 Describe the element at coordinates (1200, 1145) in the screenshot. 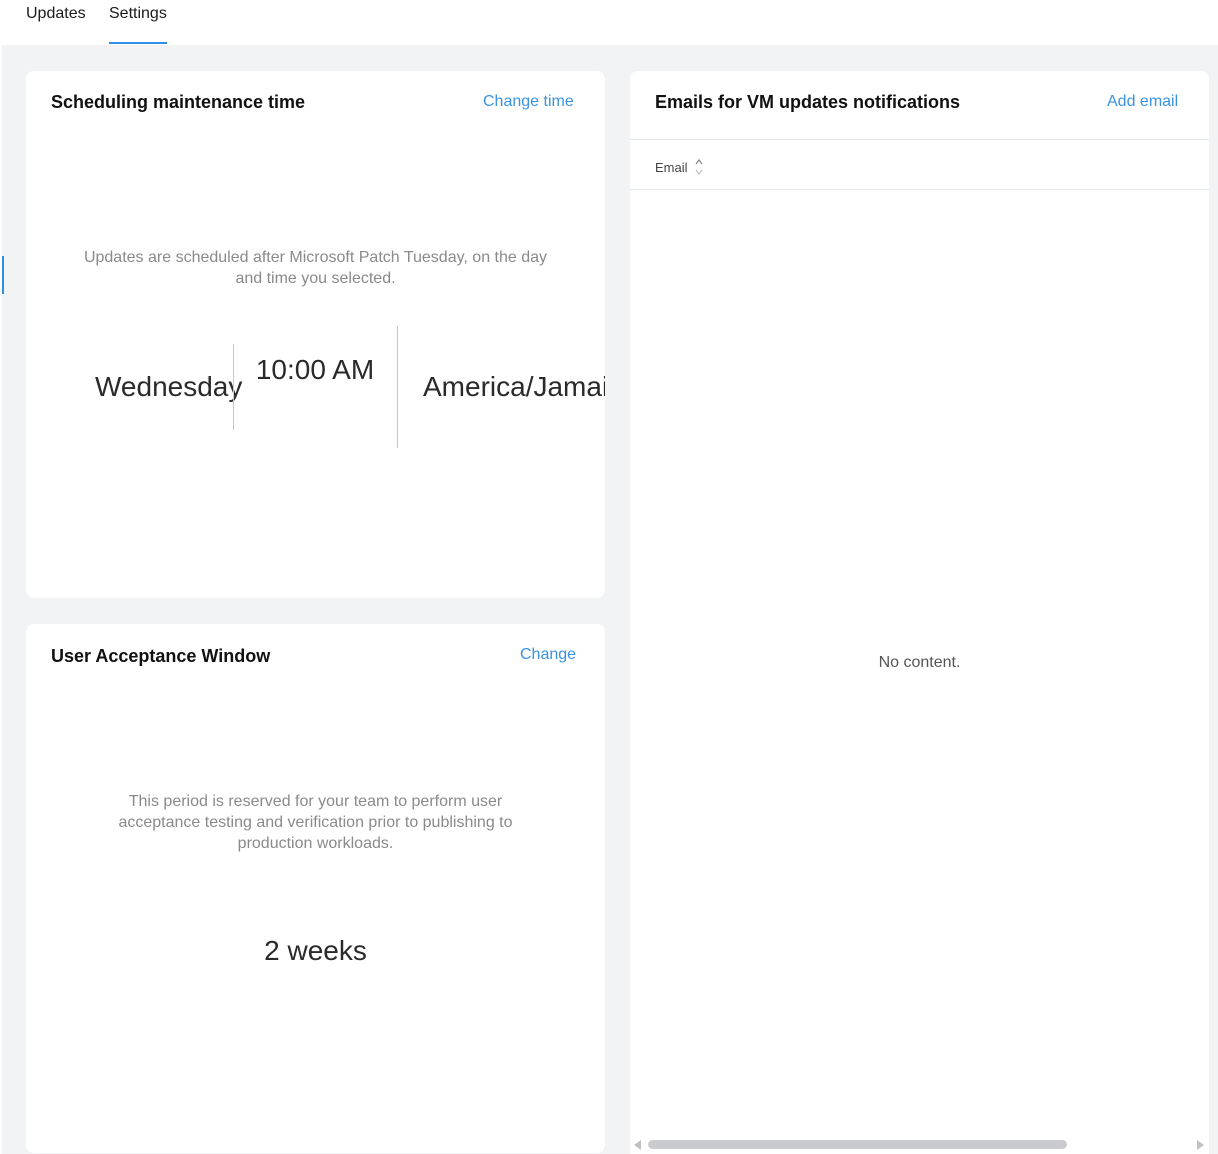

I see `scroll-right-icon` at that location.